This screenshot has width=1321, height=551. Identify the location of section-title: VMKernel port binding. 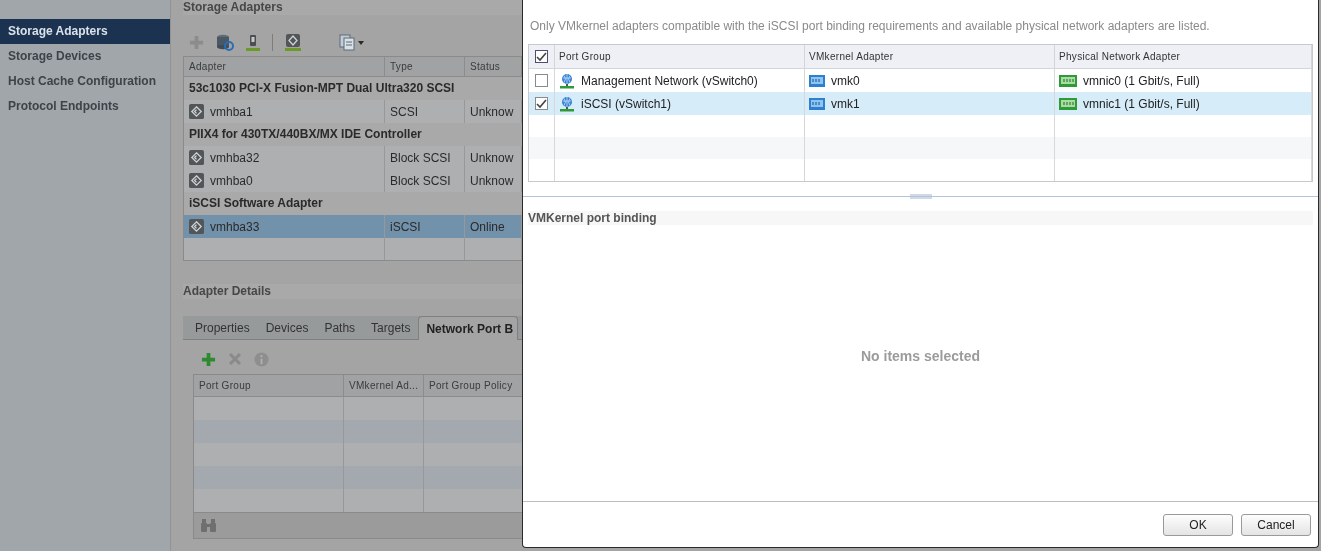
(920, 218).